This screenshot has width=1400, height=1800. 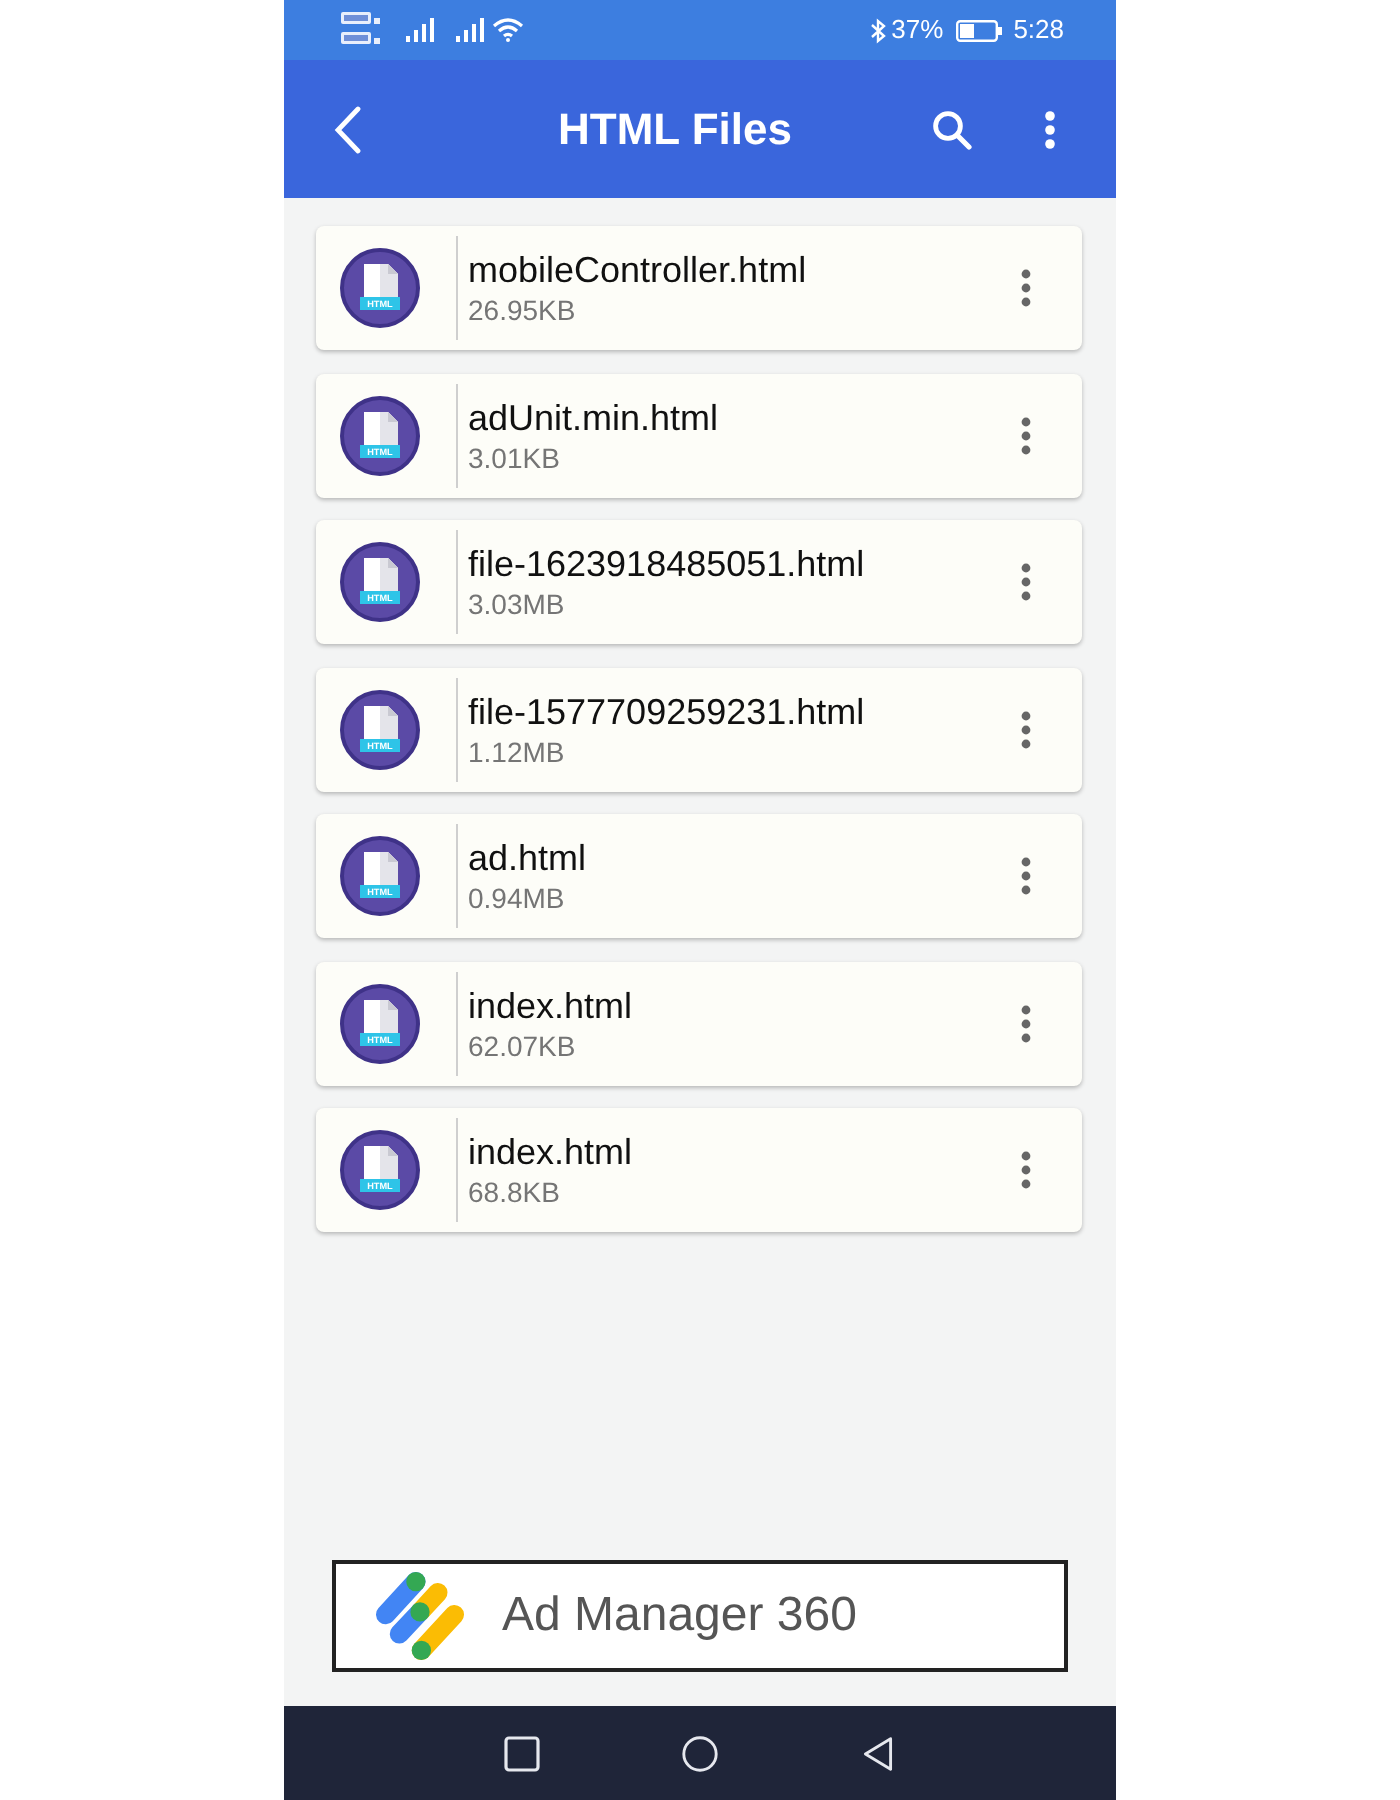 What do you see at coordinates (517, 604) in the screenshot?
I see `file-size: 3.03MB` at bounding box center [517, 604].